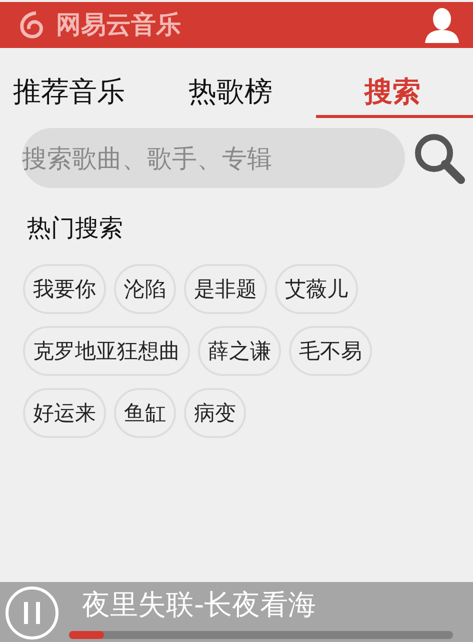 This screenshot has height=642, width=473. Describe the element at coordinates (439, 158) in the screenshot. I see `search-icon` at that location.